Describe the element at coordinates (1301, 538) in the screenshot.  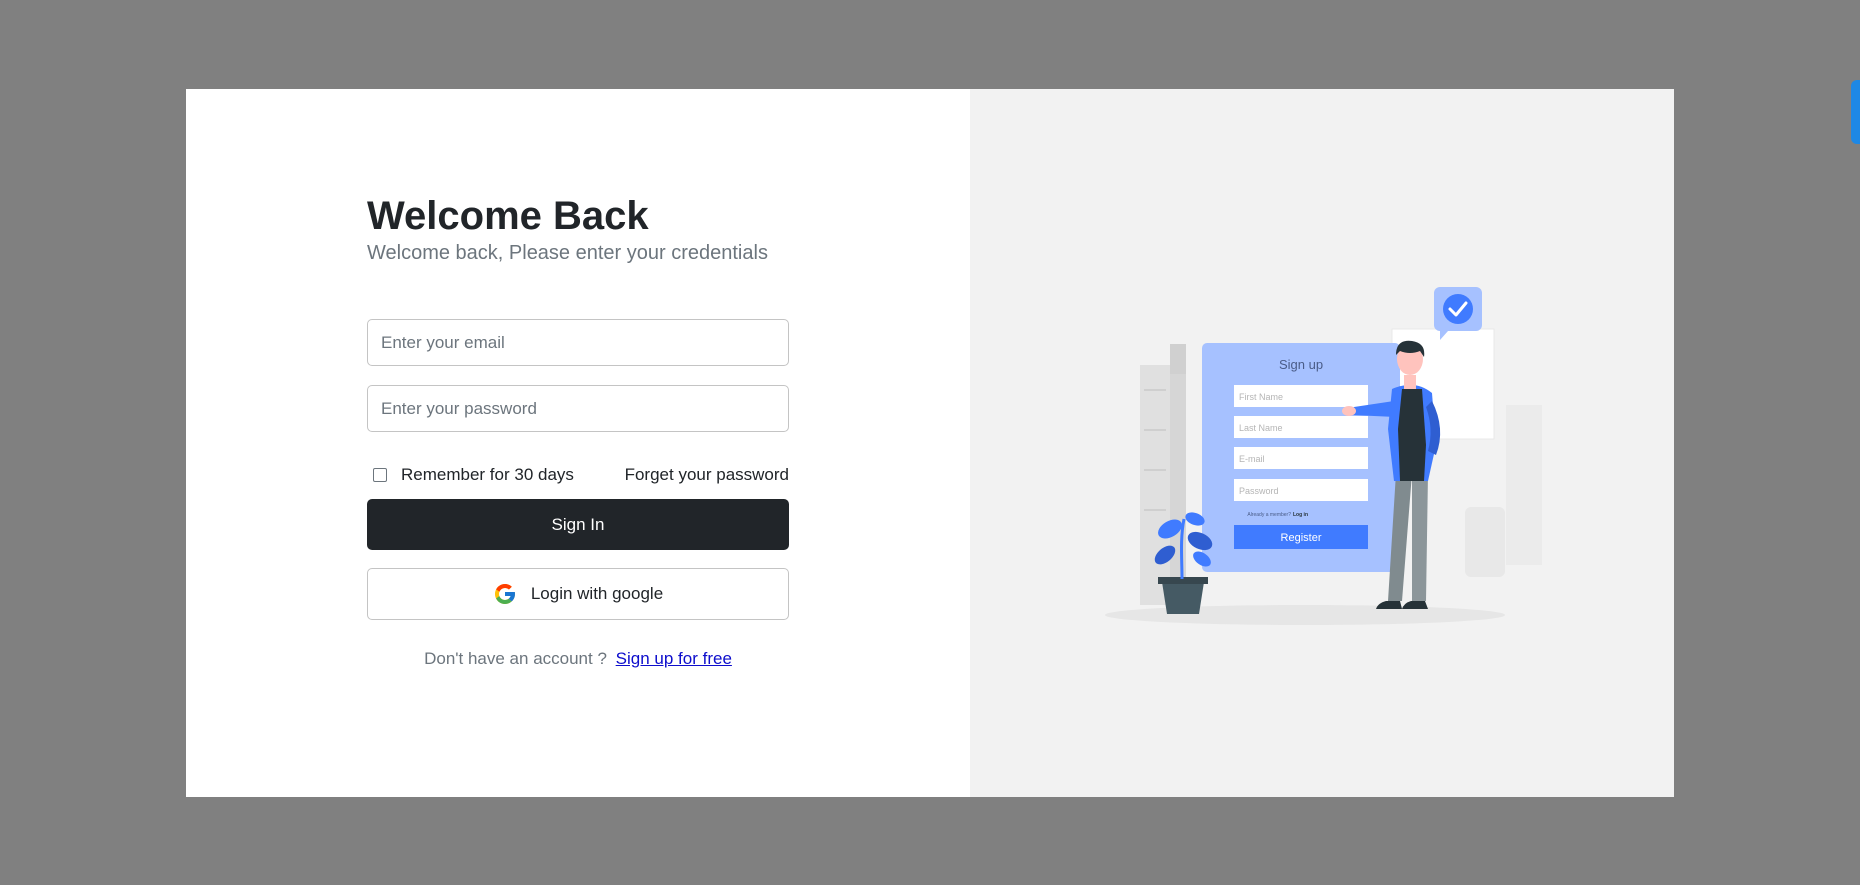
I see `register-label: Register` at that location.